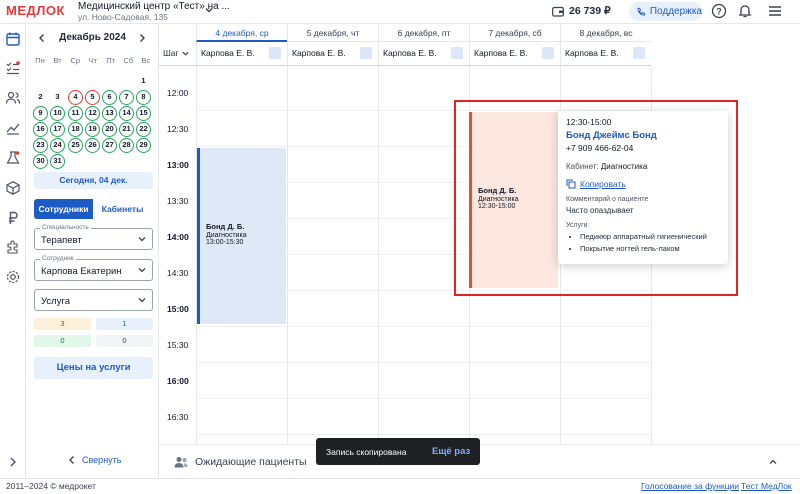 Image resolution: width=800 pixels, height=494 pixels. What do you see at coordinates (581, 11) in the screenshot?
I see `balance-widget: 26 739 ₽` at bounding box center [581, 11].